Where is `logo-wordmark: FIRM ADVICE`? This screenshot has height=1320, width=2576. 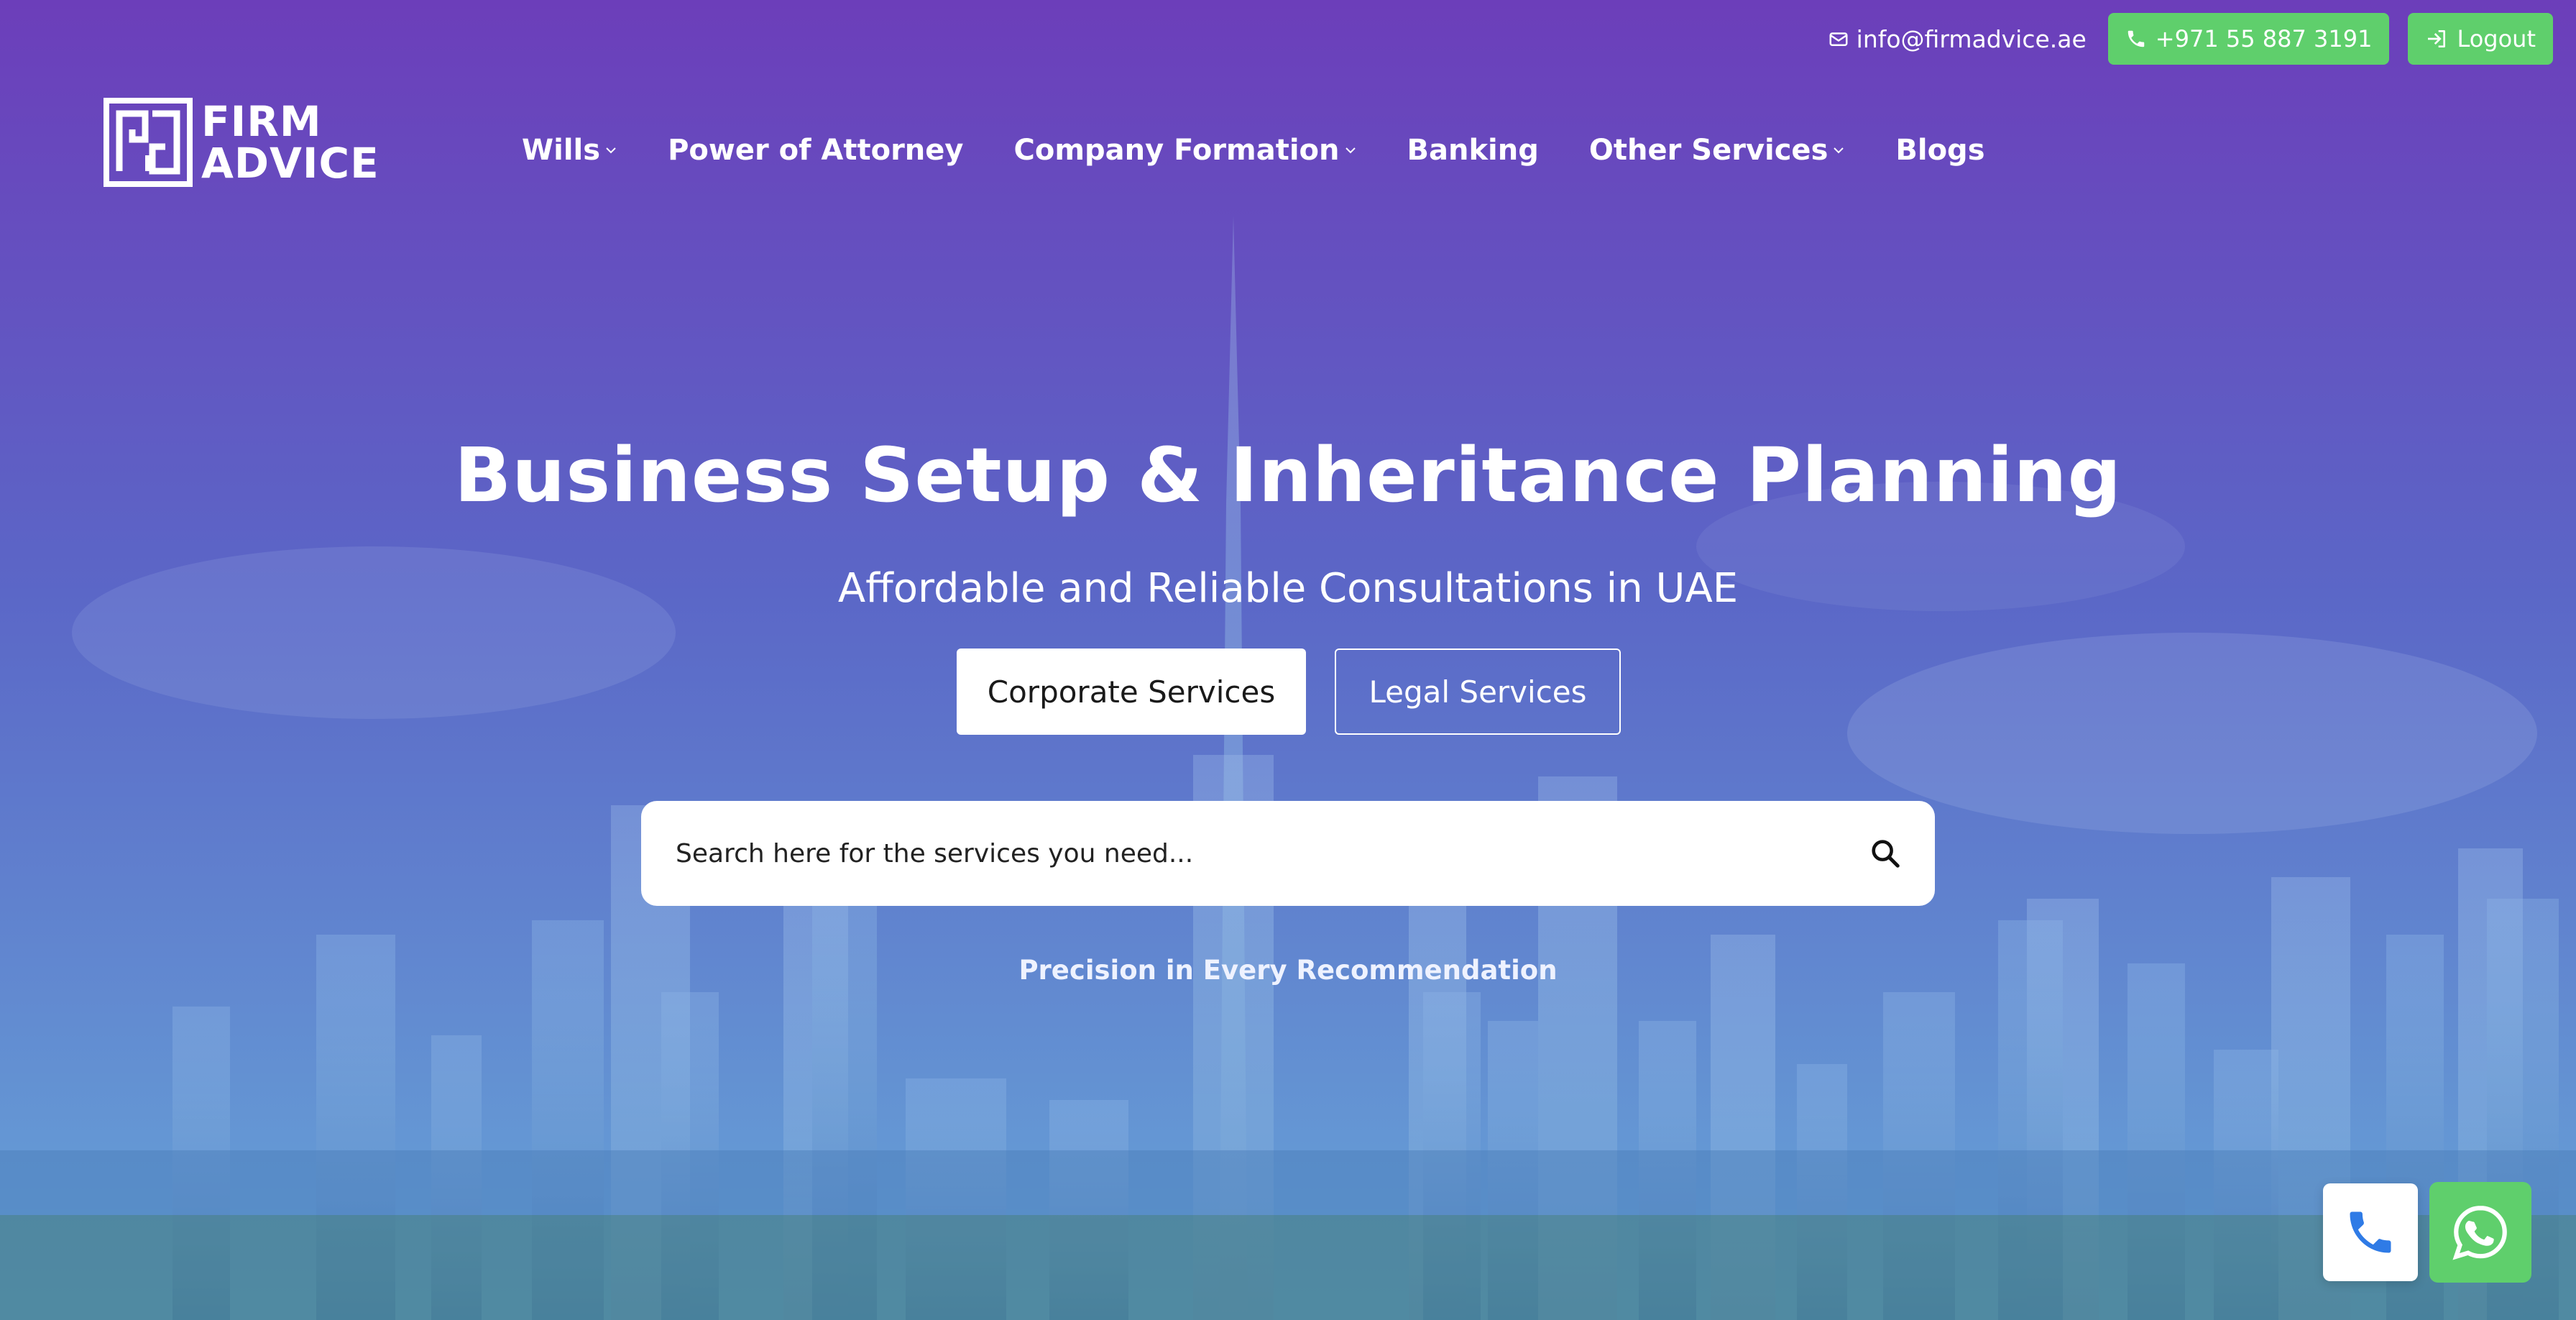 logo-wordmark: FIRM ADVICE is located at coordinates (290, 142).